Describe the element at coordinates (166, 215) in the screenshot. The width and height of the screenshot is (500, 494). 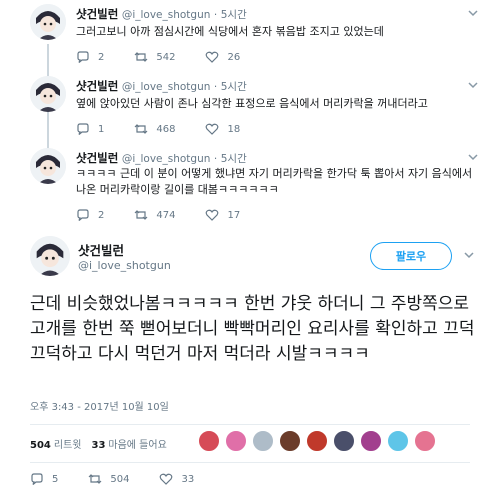
I see `retweet-count: 474` at that location.